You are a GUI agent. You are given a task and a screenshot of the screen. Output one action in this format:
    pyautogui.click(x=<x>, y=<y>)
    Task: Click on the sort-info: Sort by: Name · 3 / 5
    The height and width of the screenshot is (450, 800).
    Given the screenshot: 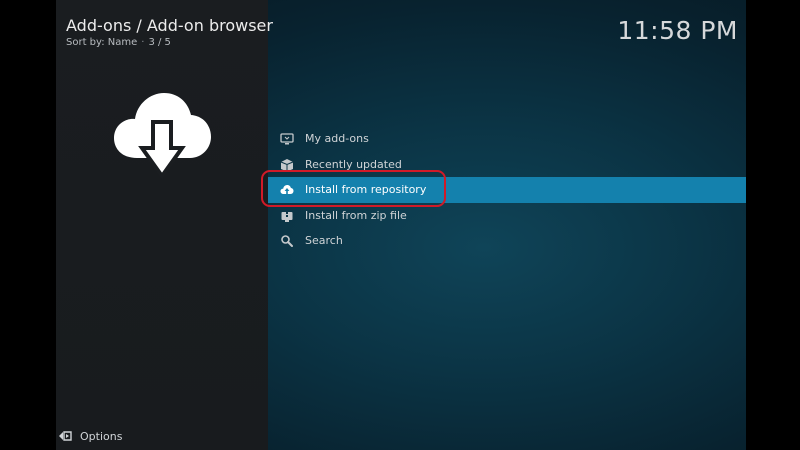 What is the action you would take?
    pyautogui.click(x=169, y=43)
    